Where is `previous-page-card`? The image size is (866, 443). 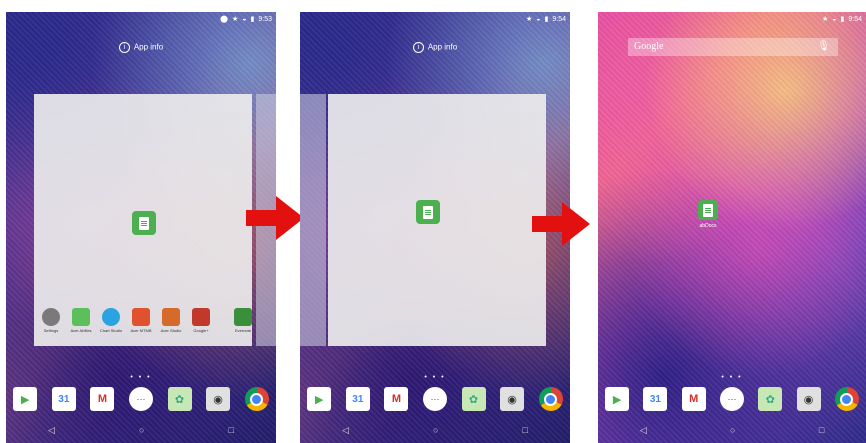 previous-page-card is located at coordinates (313, 220).